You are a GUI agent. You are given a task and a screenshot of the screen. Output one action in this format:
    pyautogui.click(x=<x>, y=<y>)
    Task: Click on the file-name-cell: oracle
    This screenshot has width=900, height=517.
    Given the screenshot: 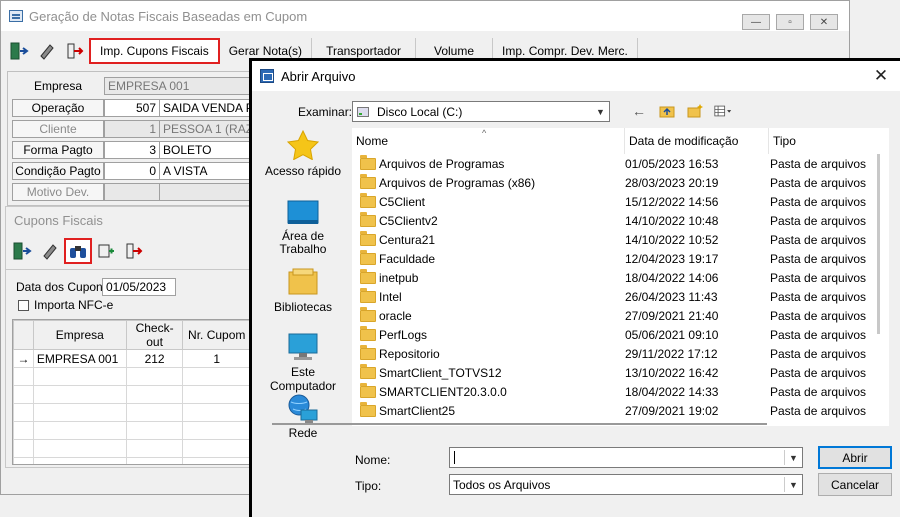 What is the action you would take?
    pyautogui.click(x=486, y=314)
    